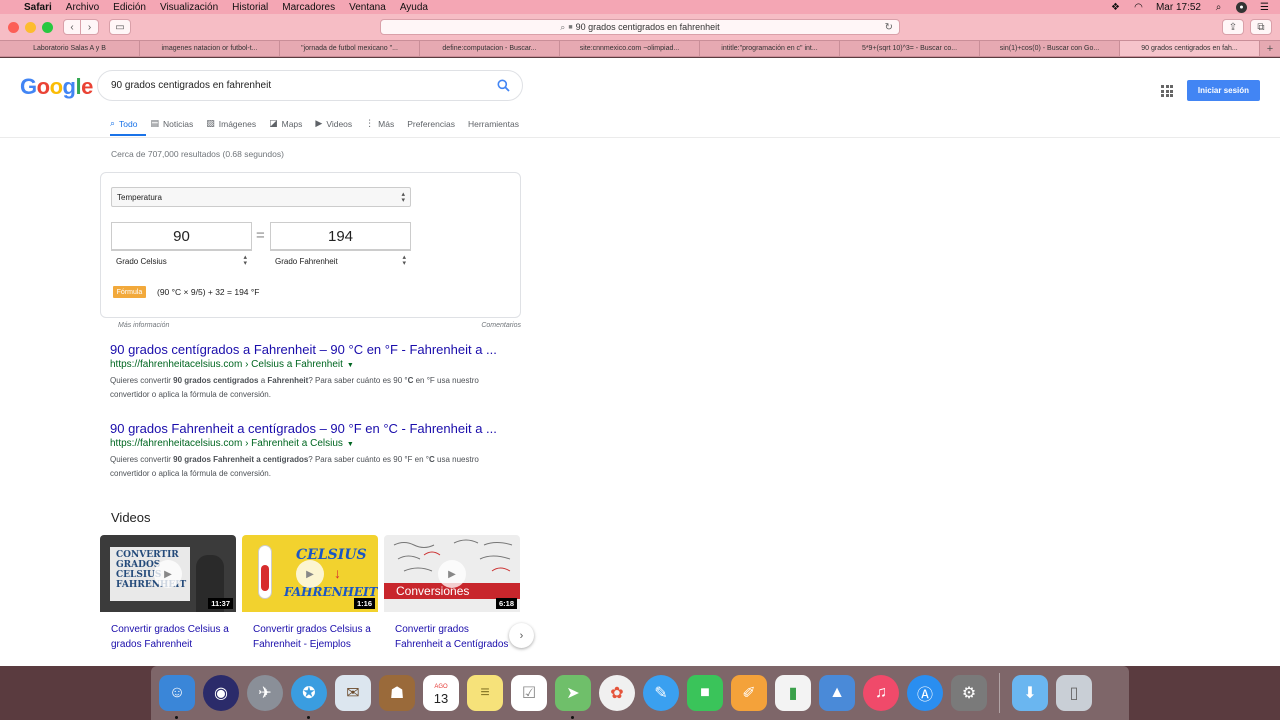  I want to click on tab-mas: ⋮ Más, so click(379, 123).